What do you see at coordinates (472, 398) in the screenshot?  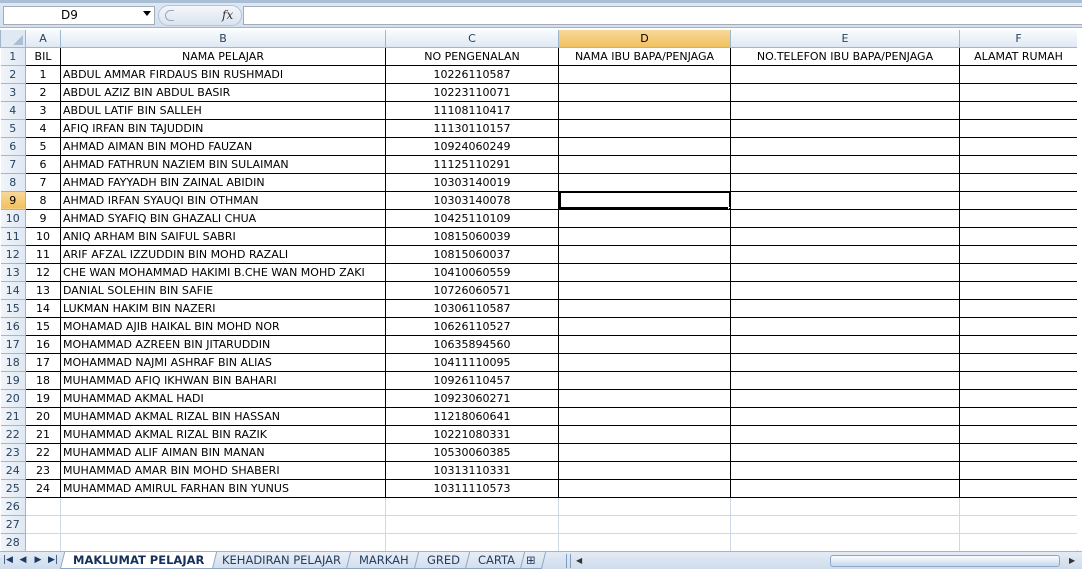 I see `cell-no-pengenalan: 10923060271` at bounding box center [472, 398].